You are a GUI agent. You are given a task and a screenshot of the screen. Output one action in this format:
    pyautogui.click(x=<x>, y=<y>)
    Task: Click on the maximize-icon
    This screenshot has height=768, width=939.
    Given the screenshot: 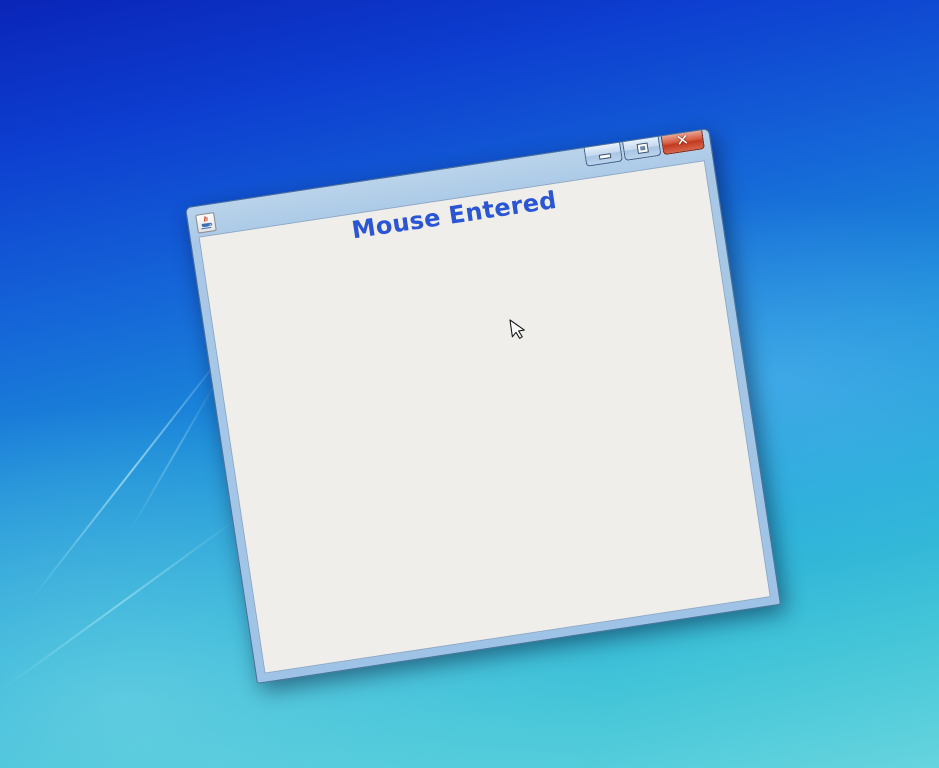 What is the action you would take?
    pyautogui.click(x=642, y=148)
    